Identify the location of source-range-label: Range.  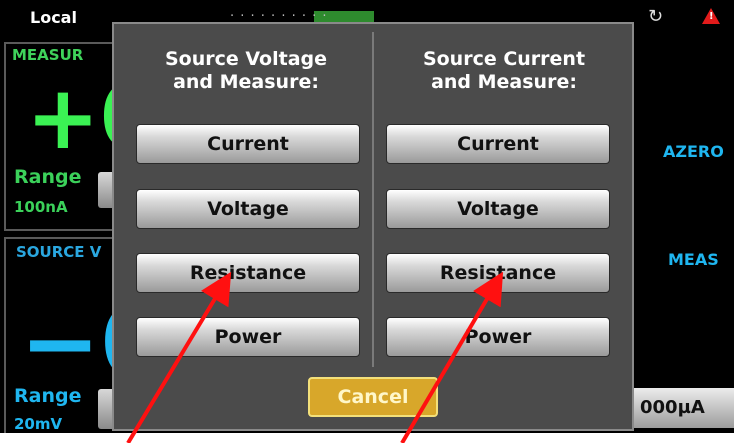
(48, 396).